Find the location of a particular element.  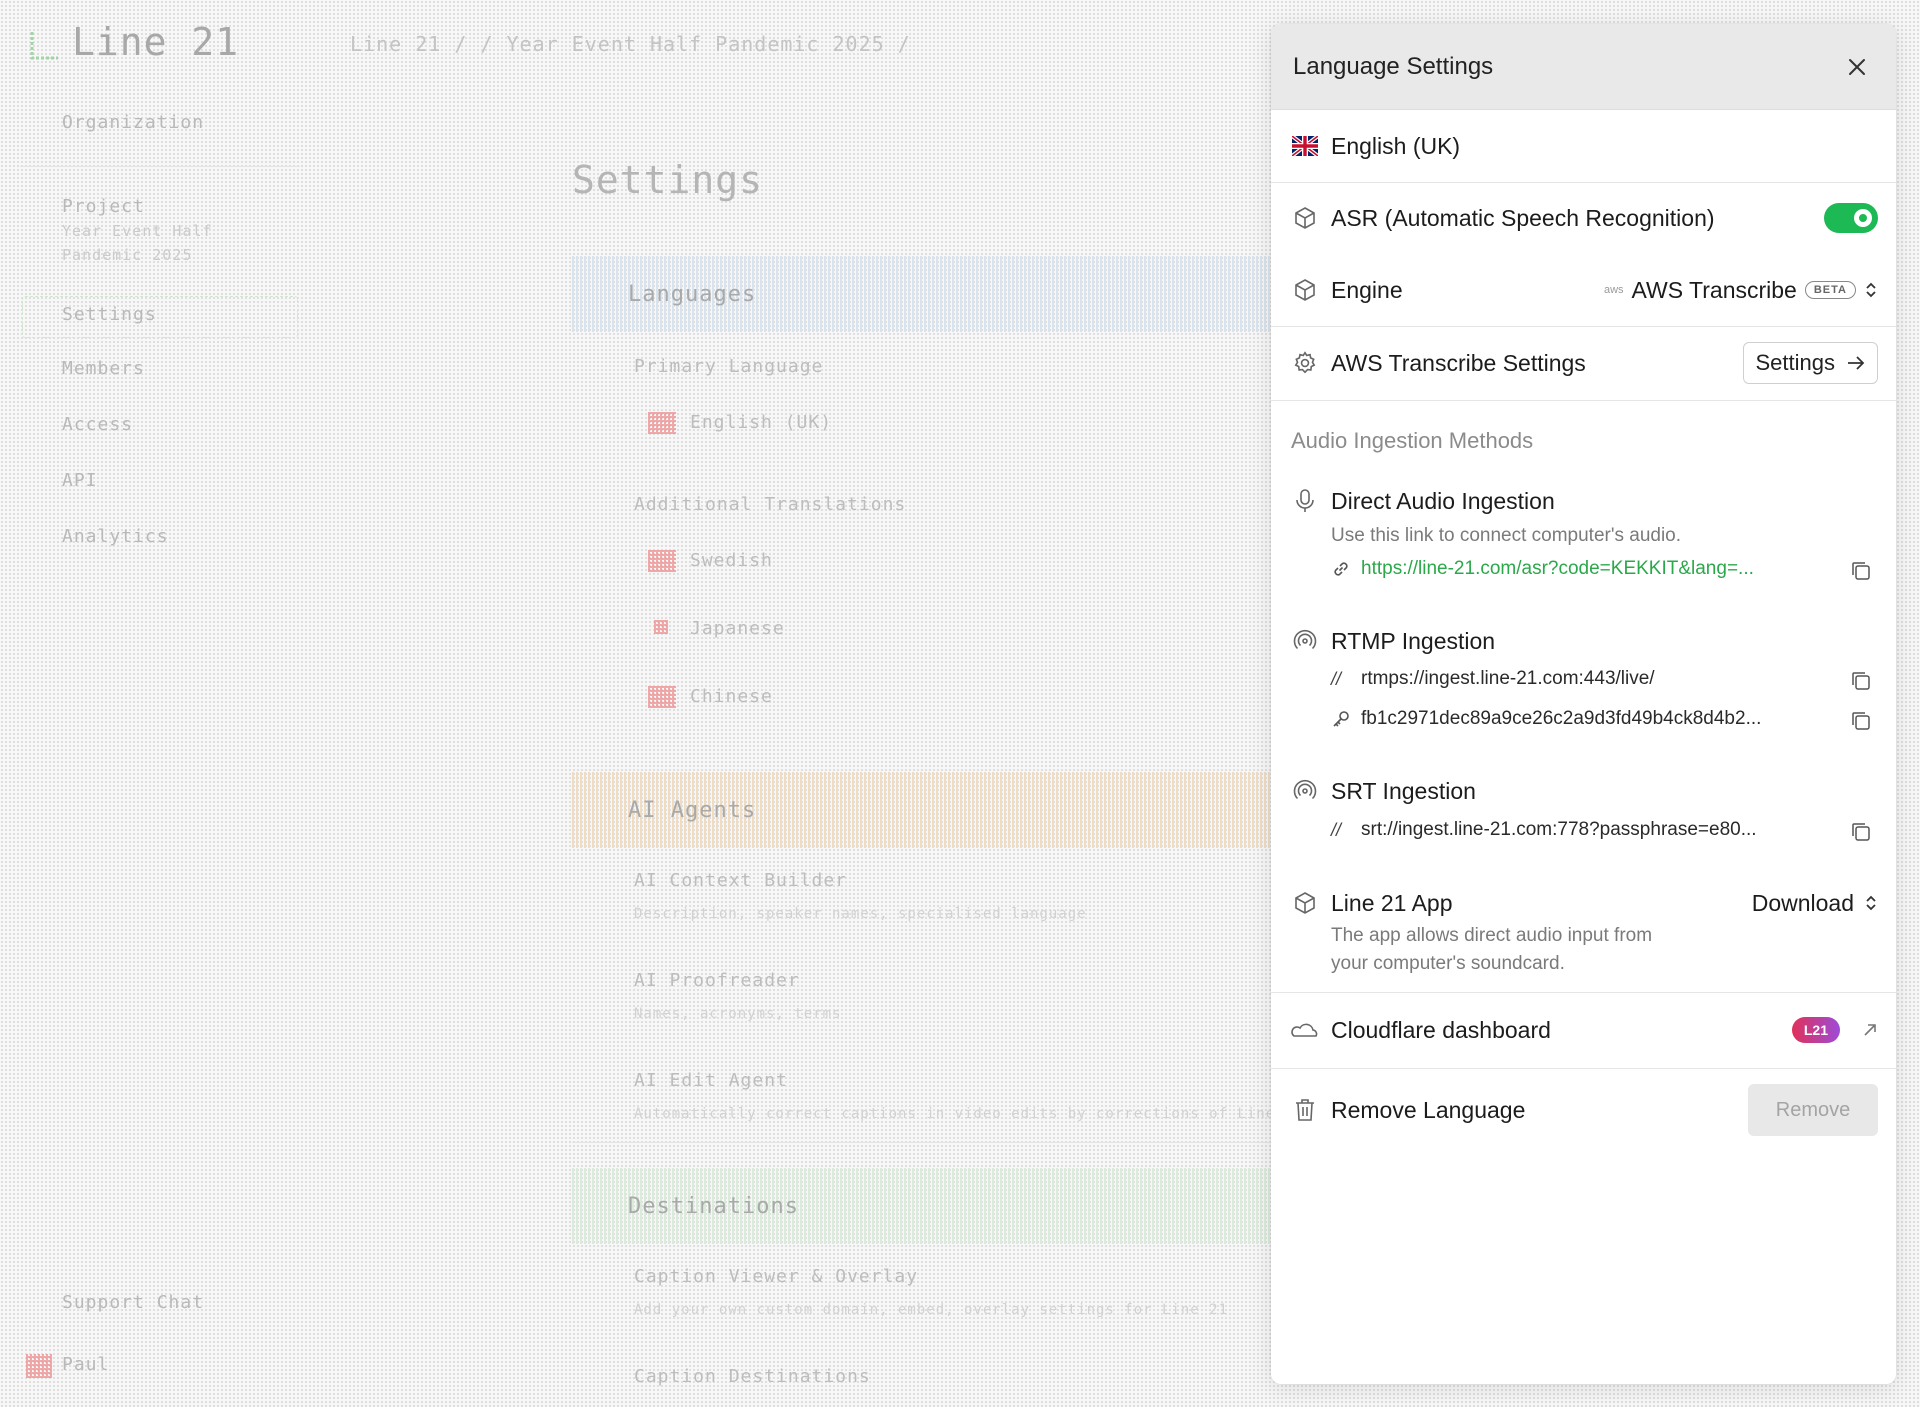

aws-settings-button: Settings is located at coordinates (1810, 363).